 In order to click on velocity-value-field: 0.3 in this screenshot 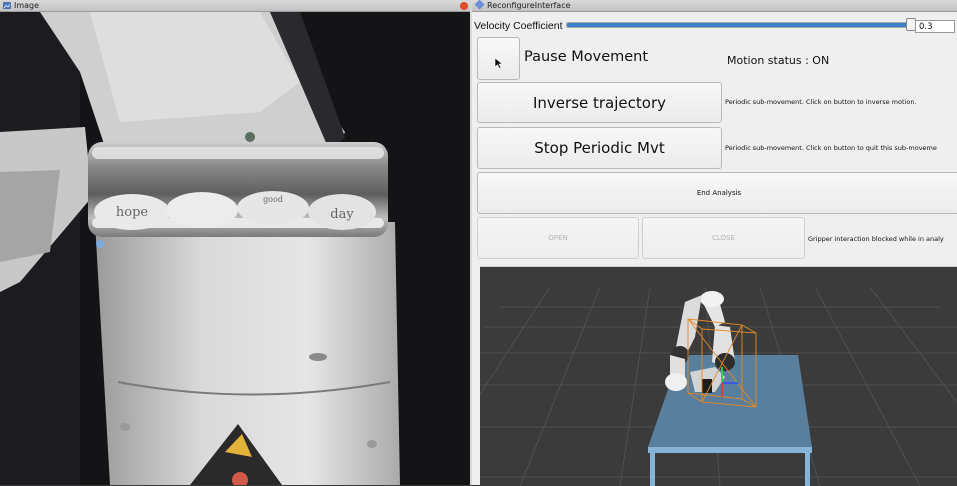, I will do `click(935, 26)`.